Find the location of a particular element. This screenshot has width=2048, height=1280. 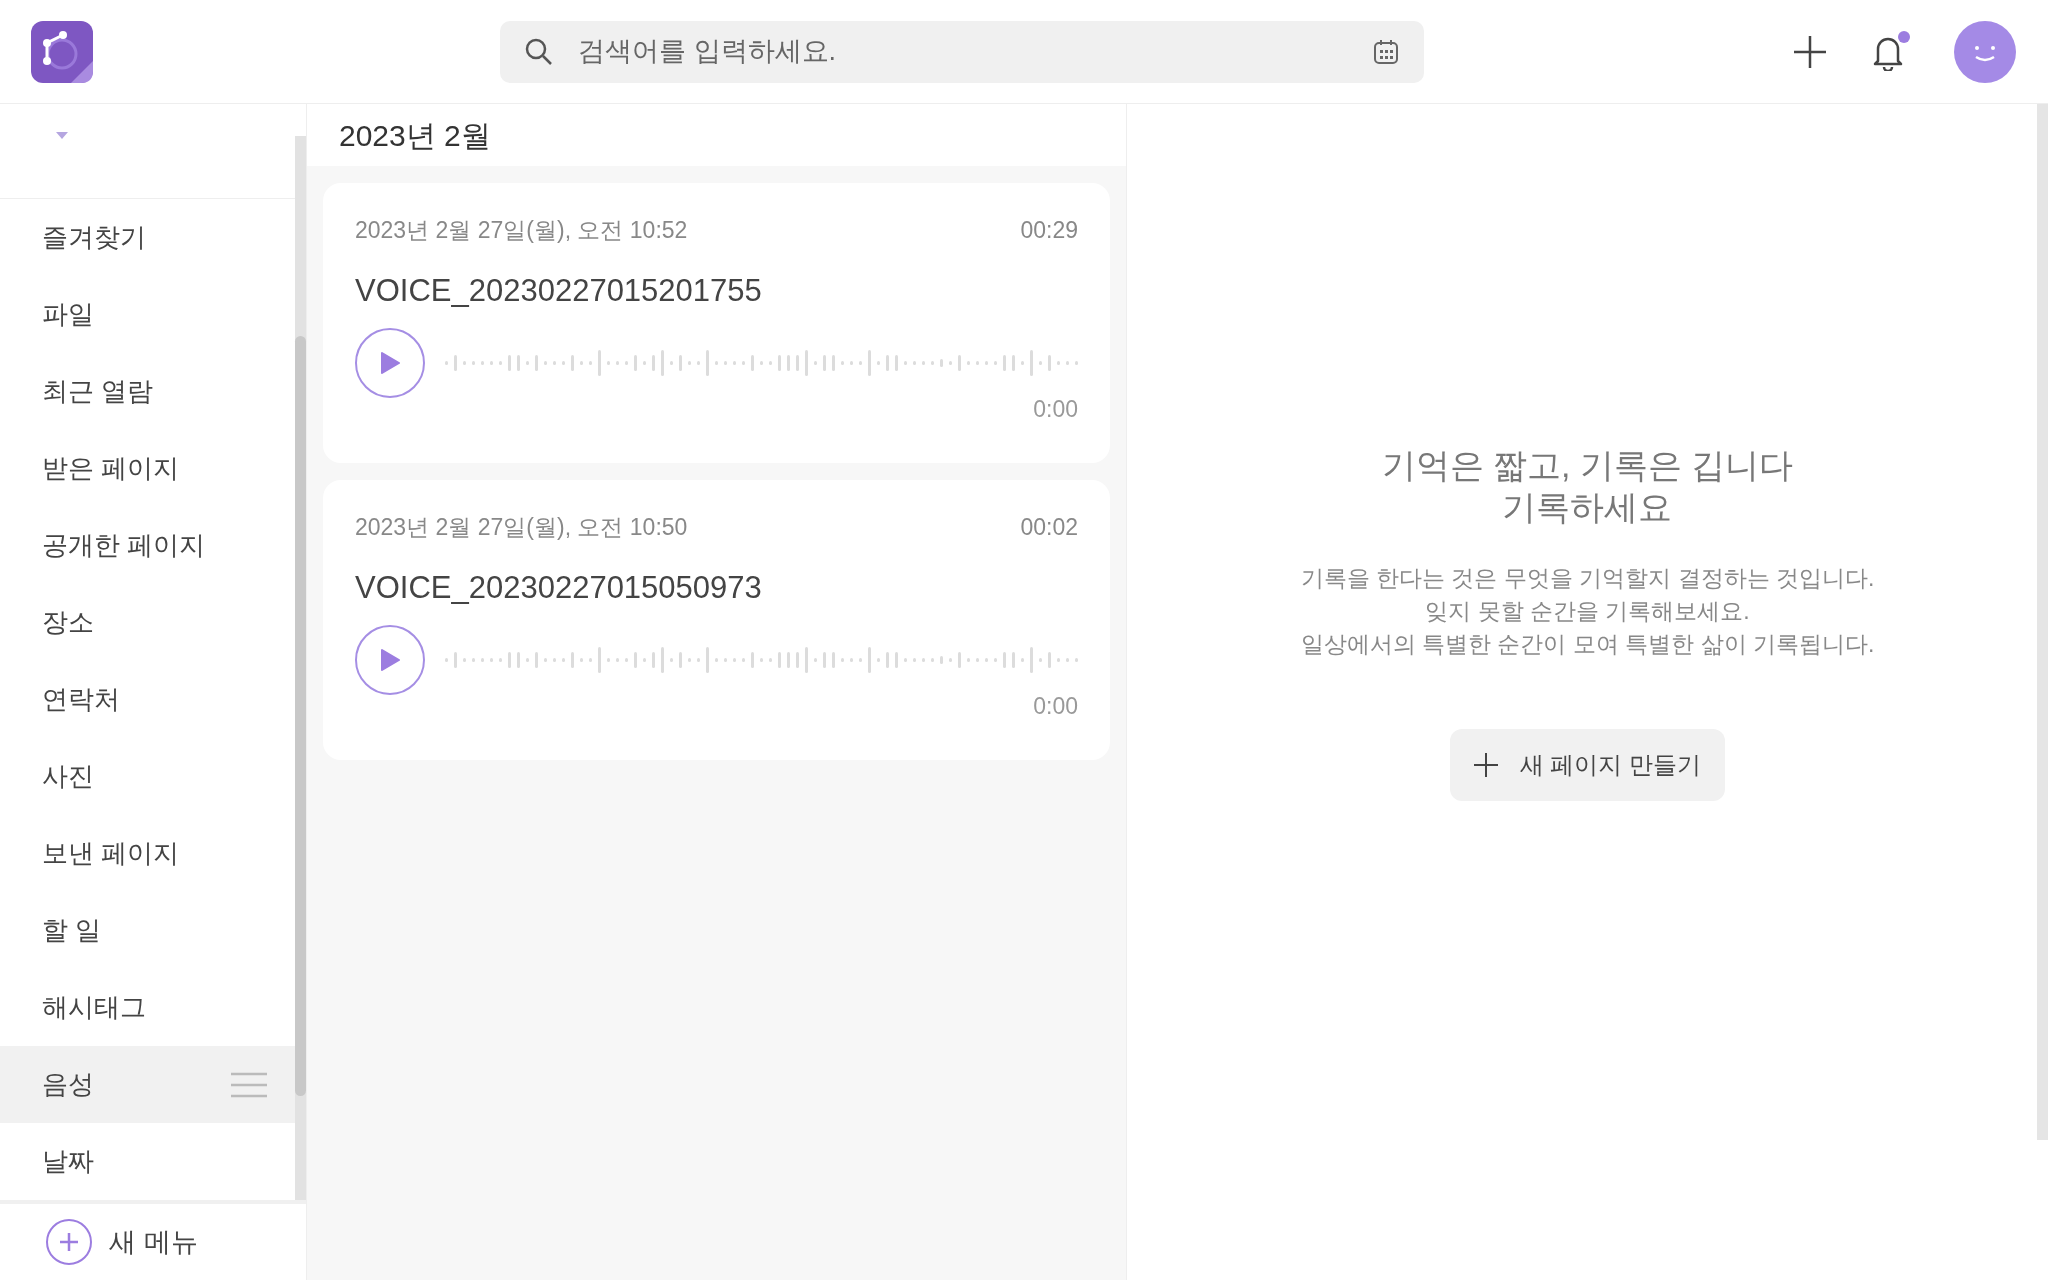

recording-card: 2023년 2월 27일(월), 오전 10:50 00:02 VOICE_20230227015050973 0:00 is located at coordinates (716, 620).